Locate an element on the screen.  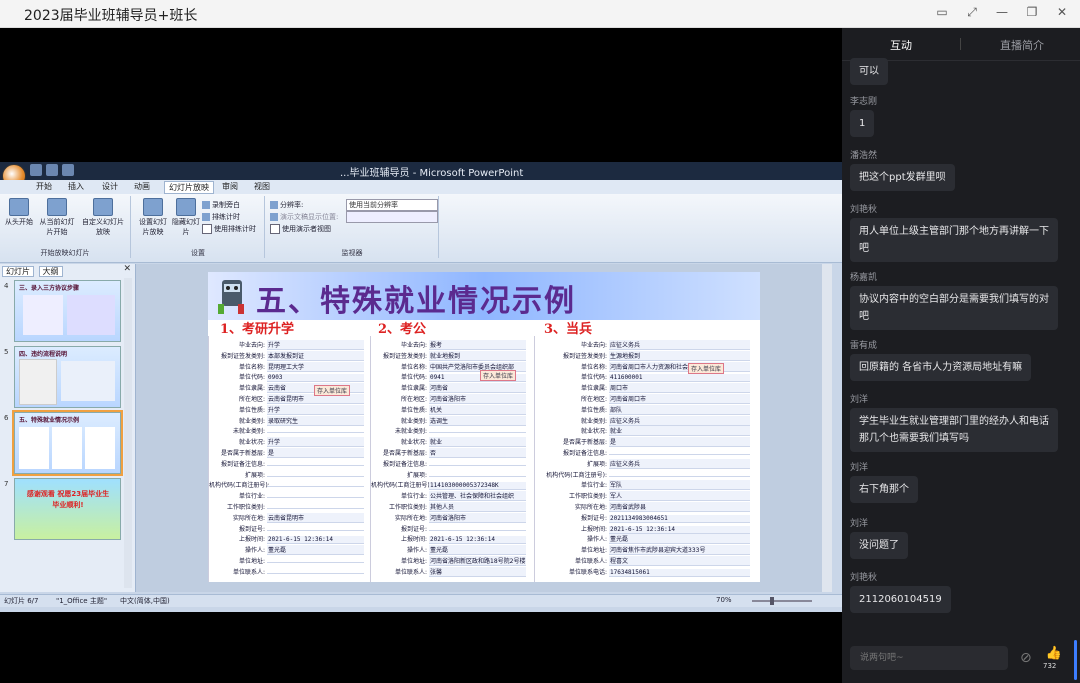
undo-icon is located at coordinates (52, 170).